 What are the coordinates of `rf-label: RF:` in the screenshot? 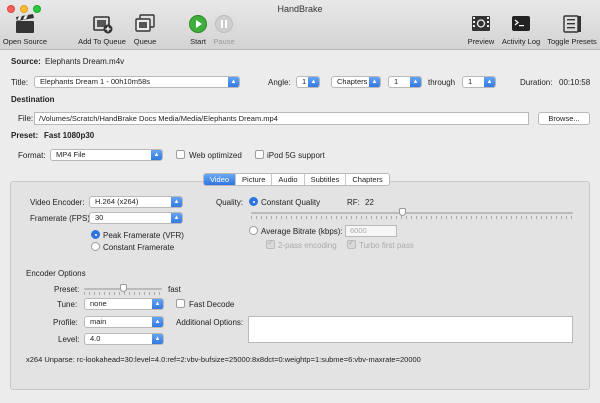 It's located at (353, 202).